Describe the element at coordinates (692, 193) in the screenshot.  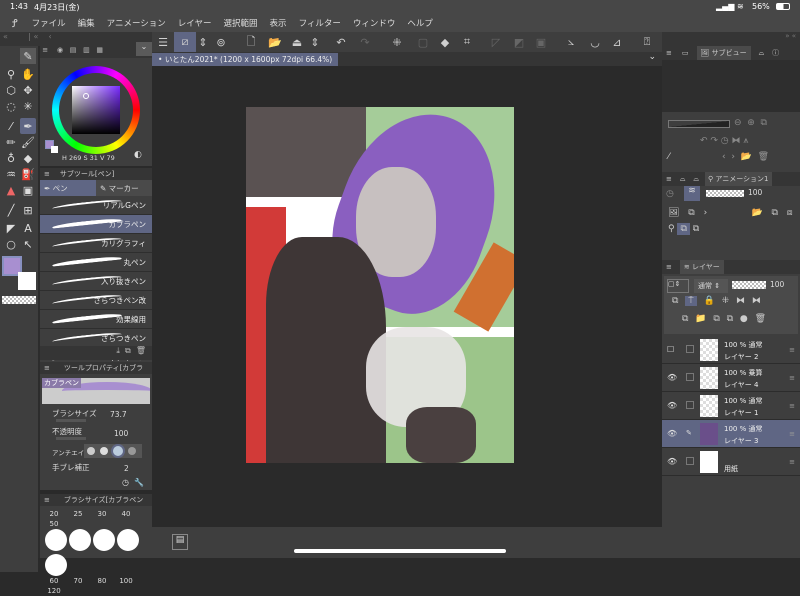
I see `layers-stack-icon: ≋` at that location.